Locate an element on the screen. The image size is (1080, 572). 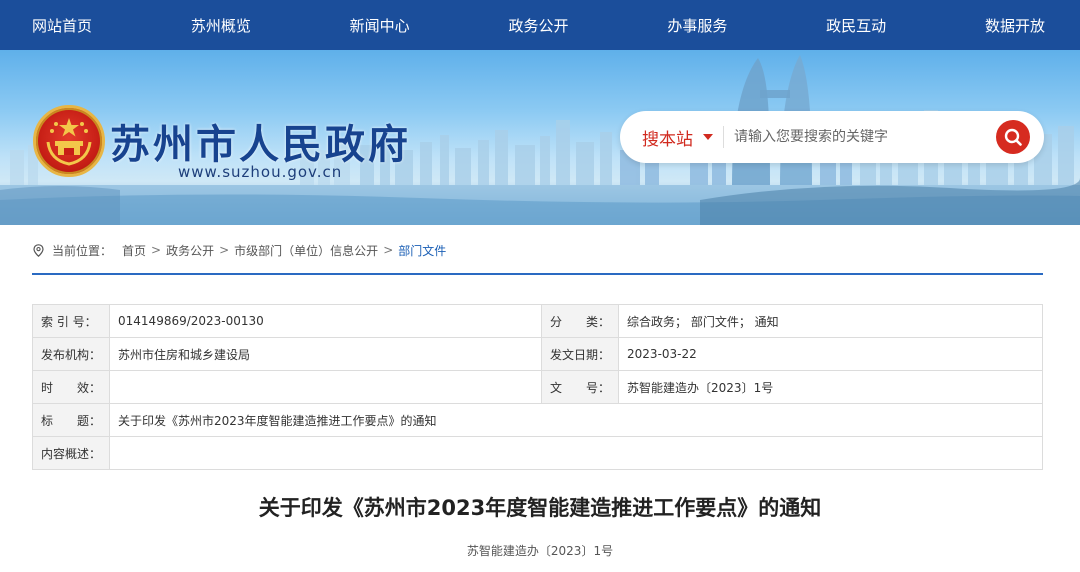
search-box: 搜本站 is located at coordinates (832, 137).